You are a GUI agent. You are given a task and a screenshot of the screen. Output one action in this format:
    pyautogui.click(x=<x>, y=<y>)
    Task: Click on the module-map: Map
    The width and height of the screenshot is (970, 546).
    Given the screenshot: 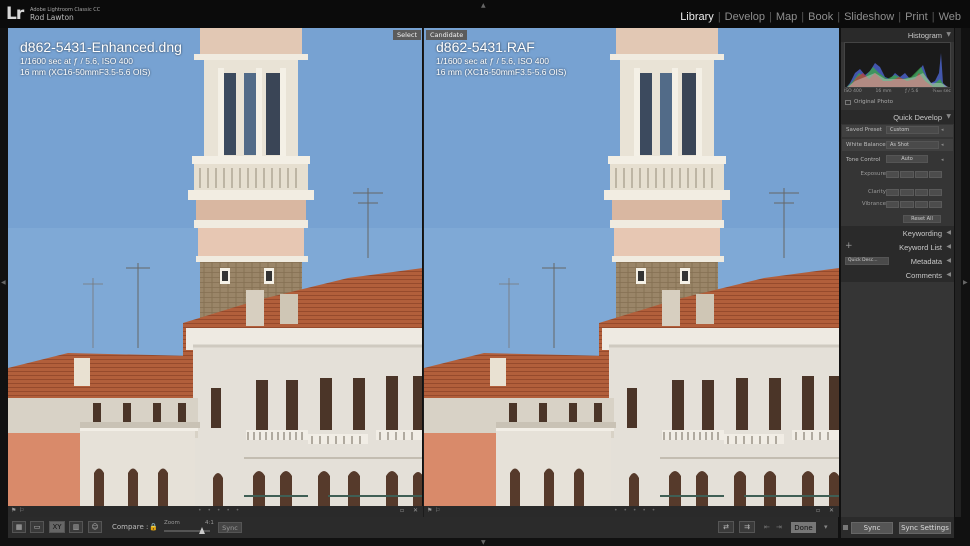 What is the action you would take?
    pyautogui.click(x=786, y=17)
    